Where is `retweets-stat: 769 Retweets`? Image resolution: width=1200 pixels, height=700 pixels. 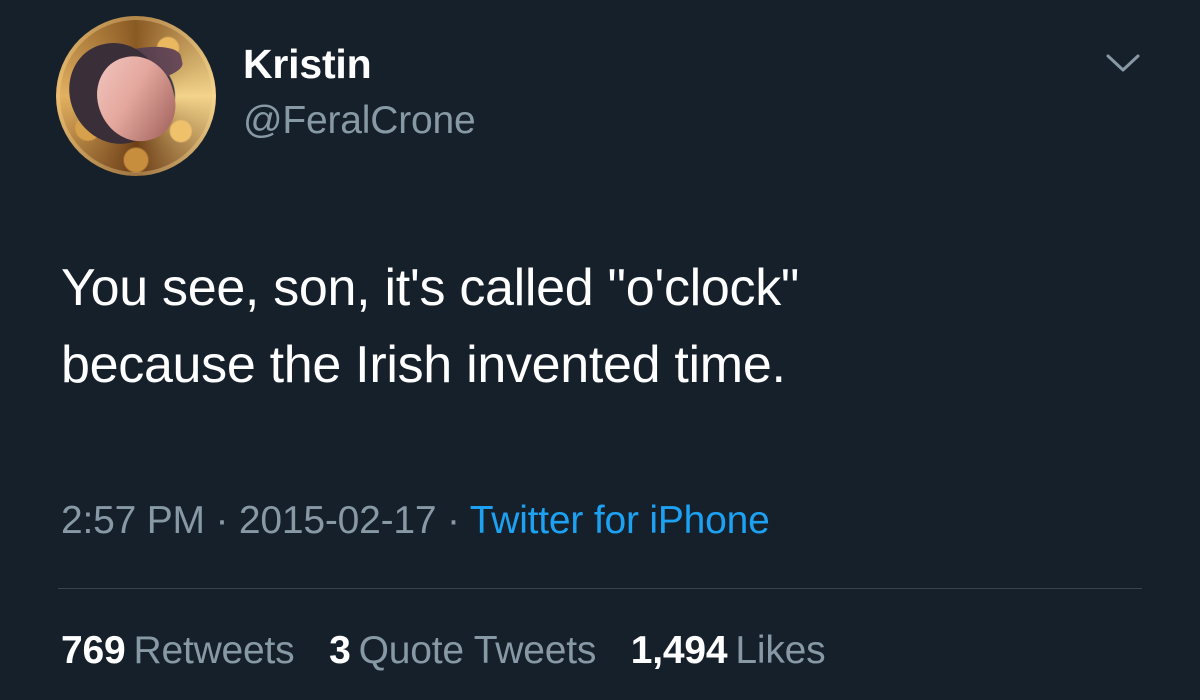 retweets-stat: 769 Retweets is located at coordinates (178, 651).